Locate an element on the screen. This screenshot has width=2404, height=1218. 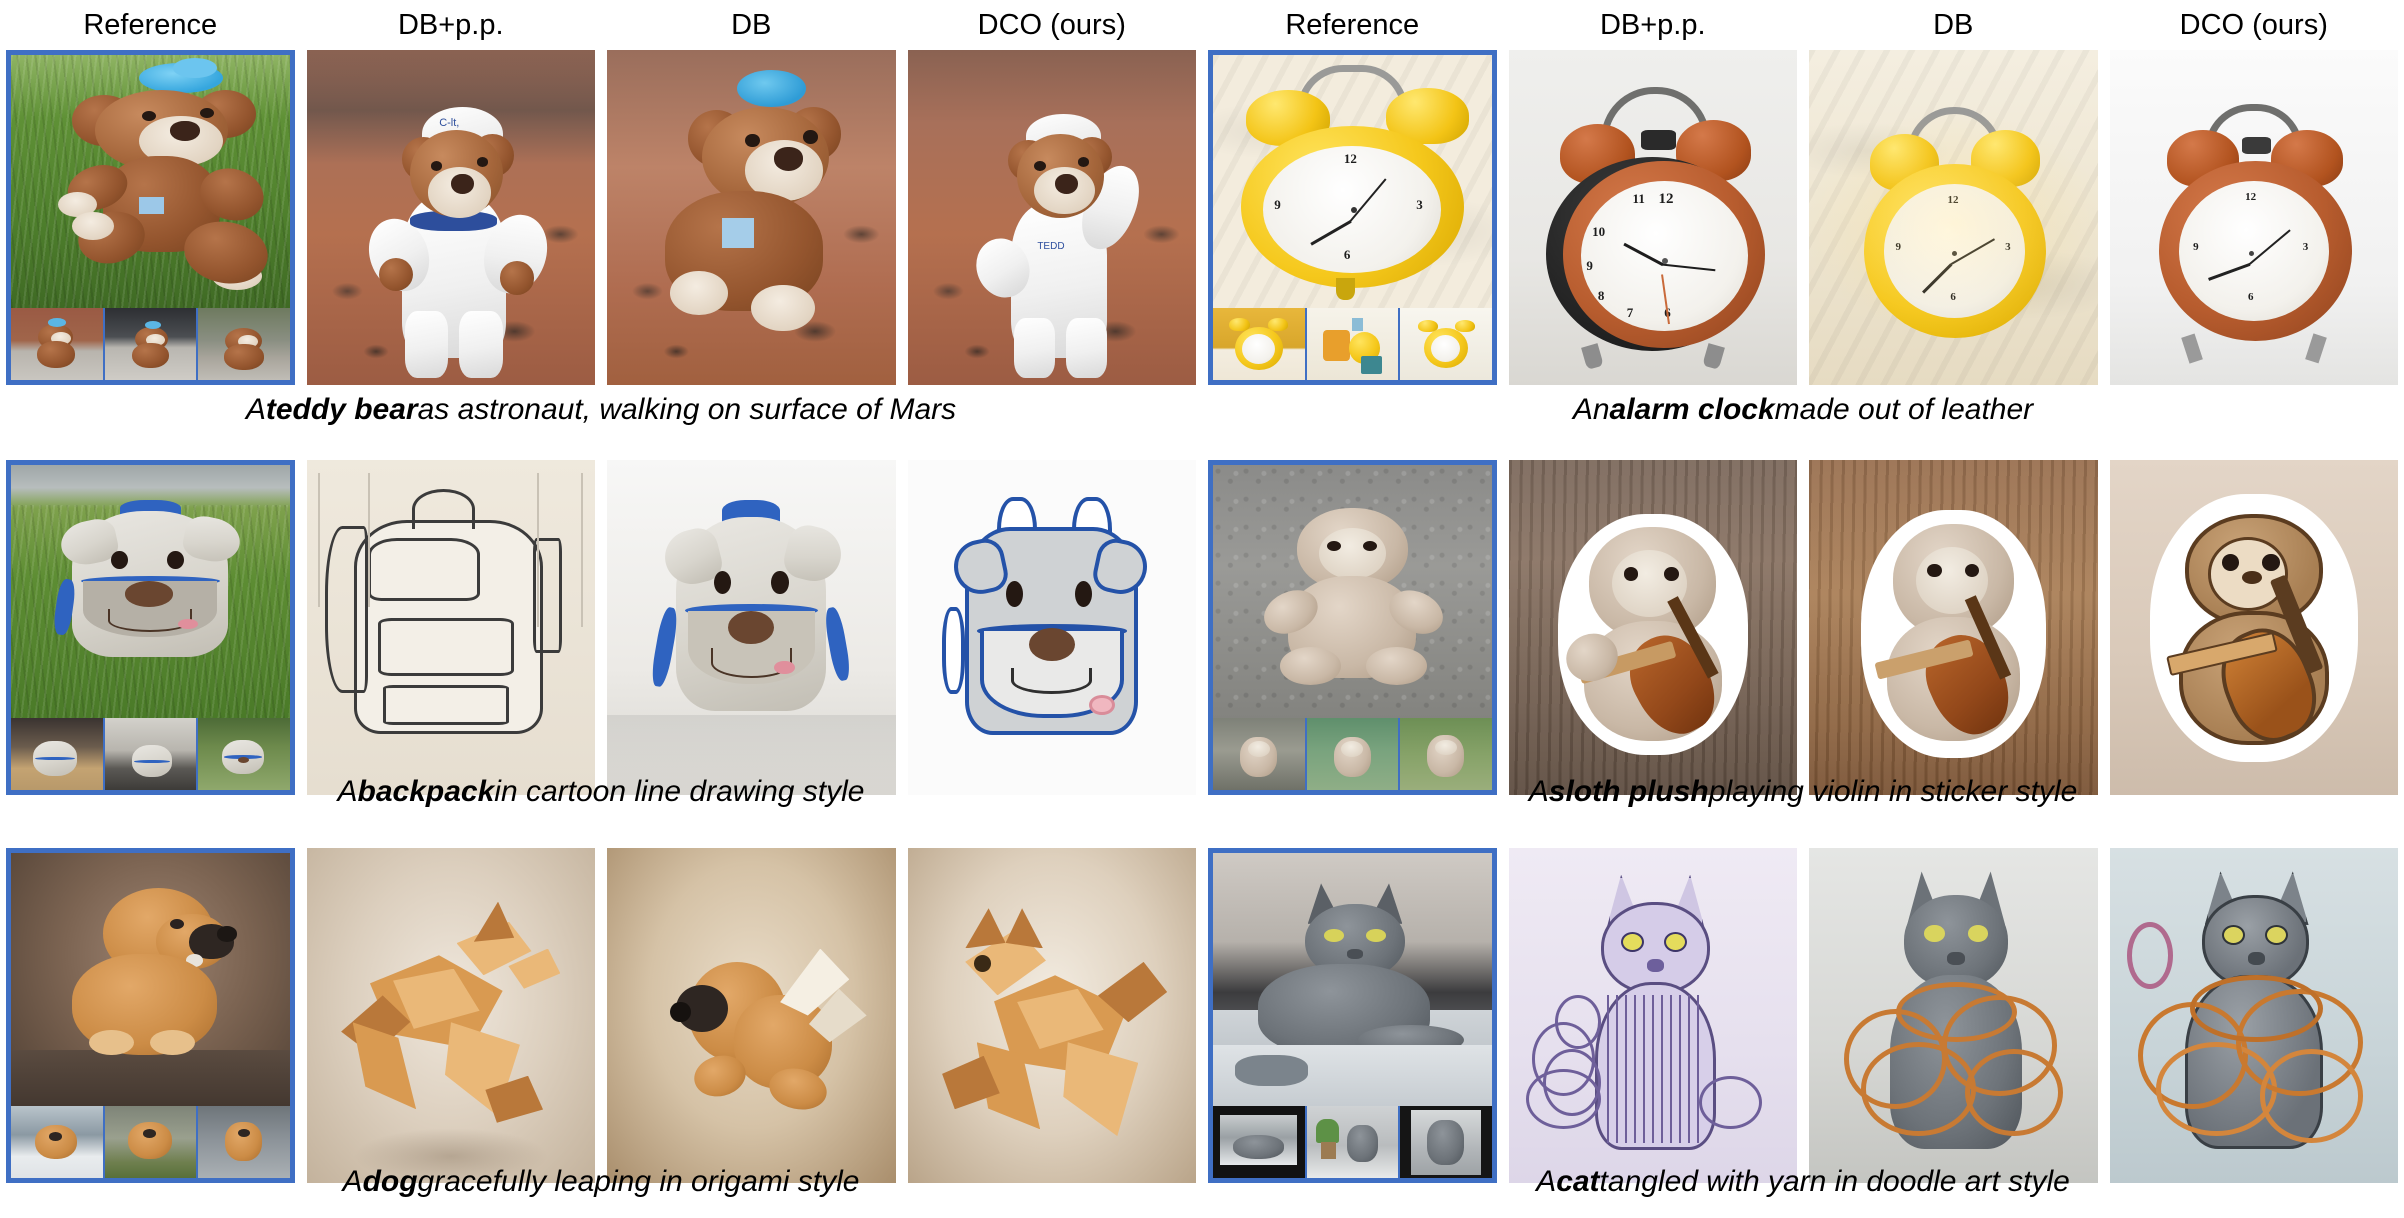
cell-row3-dco-dog is located at coordinates (1052, 1015).